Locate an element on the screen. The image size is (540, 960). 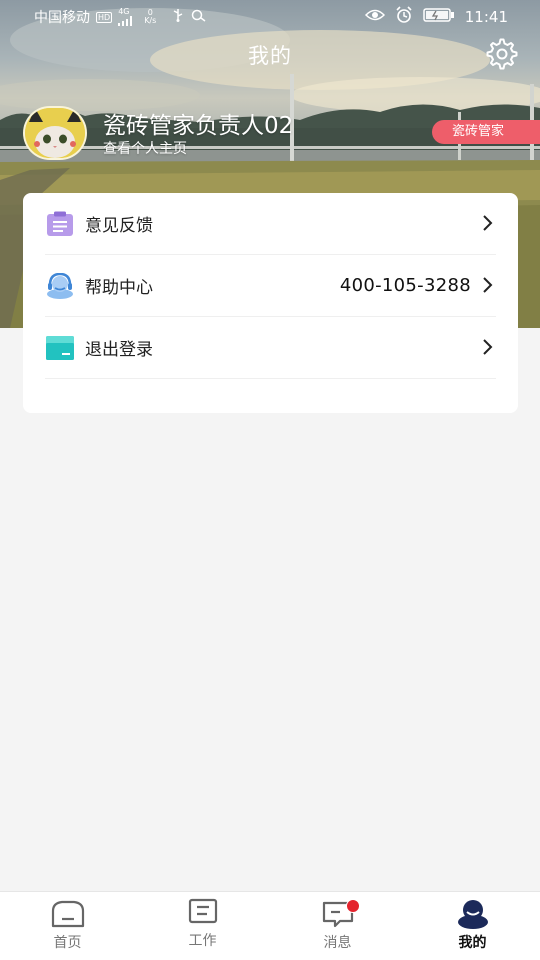
help-phone-number: 400-105-3288 is located at coordinates (405, 285).